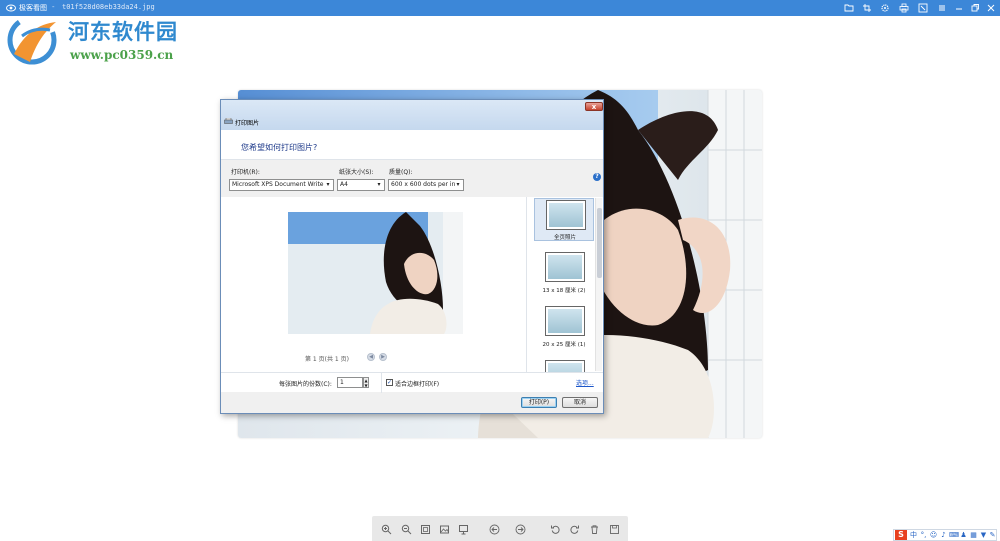 The width and height of the screenshot is (1000, 541). What do you see at coordinates (594, 529) in the screenshot?
I see `delete-icon` at bounding box center [594, 529].